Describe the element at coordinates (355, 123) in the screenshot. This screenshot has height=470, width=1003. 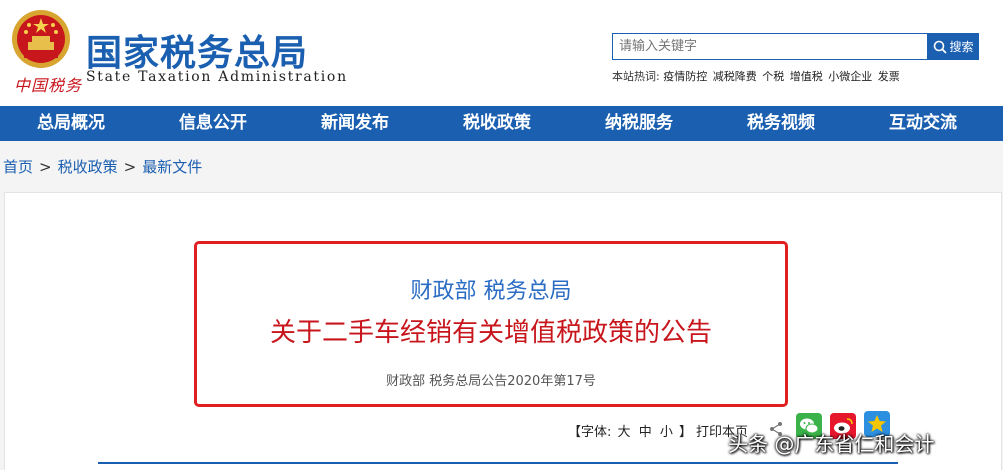
I see `nav-item-news: 新闻发布` at that location.